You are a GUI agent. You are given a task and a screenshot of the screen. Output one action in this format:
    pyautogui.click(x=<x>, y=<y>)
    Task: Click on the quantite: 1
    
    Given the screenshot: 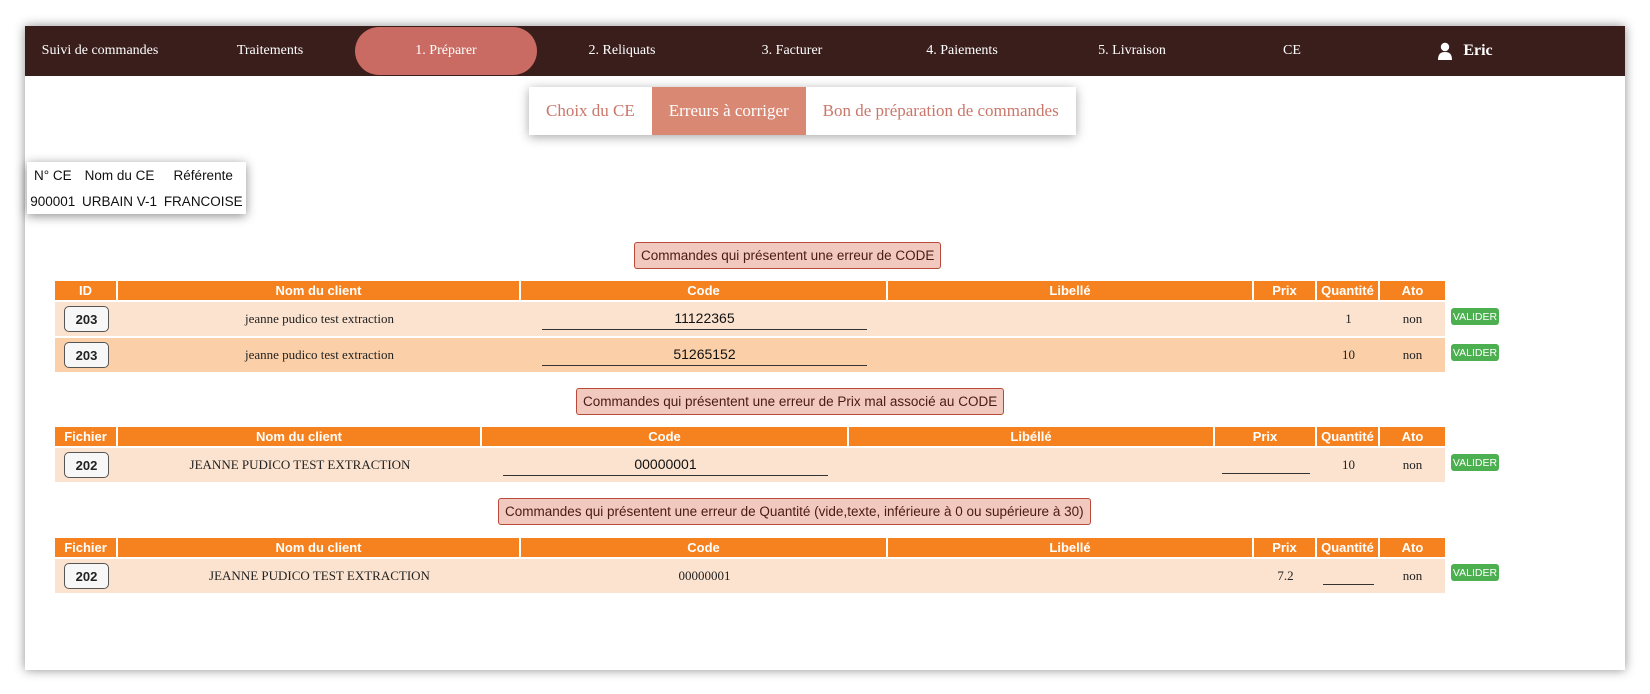 What is the action you would take?
    pyautogui.click(x=1348, y=318)
    